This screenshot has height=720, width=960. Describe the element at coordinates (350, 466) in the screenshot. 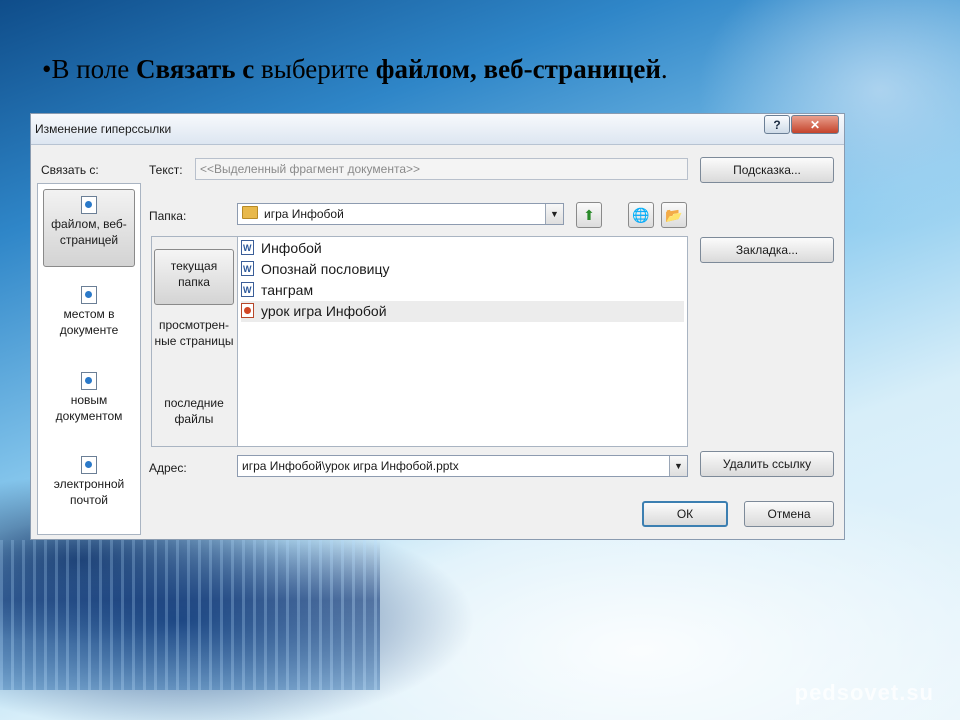

I see `address-value: игра Инфобой\урок игра Инфобой.pptx` at that location.